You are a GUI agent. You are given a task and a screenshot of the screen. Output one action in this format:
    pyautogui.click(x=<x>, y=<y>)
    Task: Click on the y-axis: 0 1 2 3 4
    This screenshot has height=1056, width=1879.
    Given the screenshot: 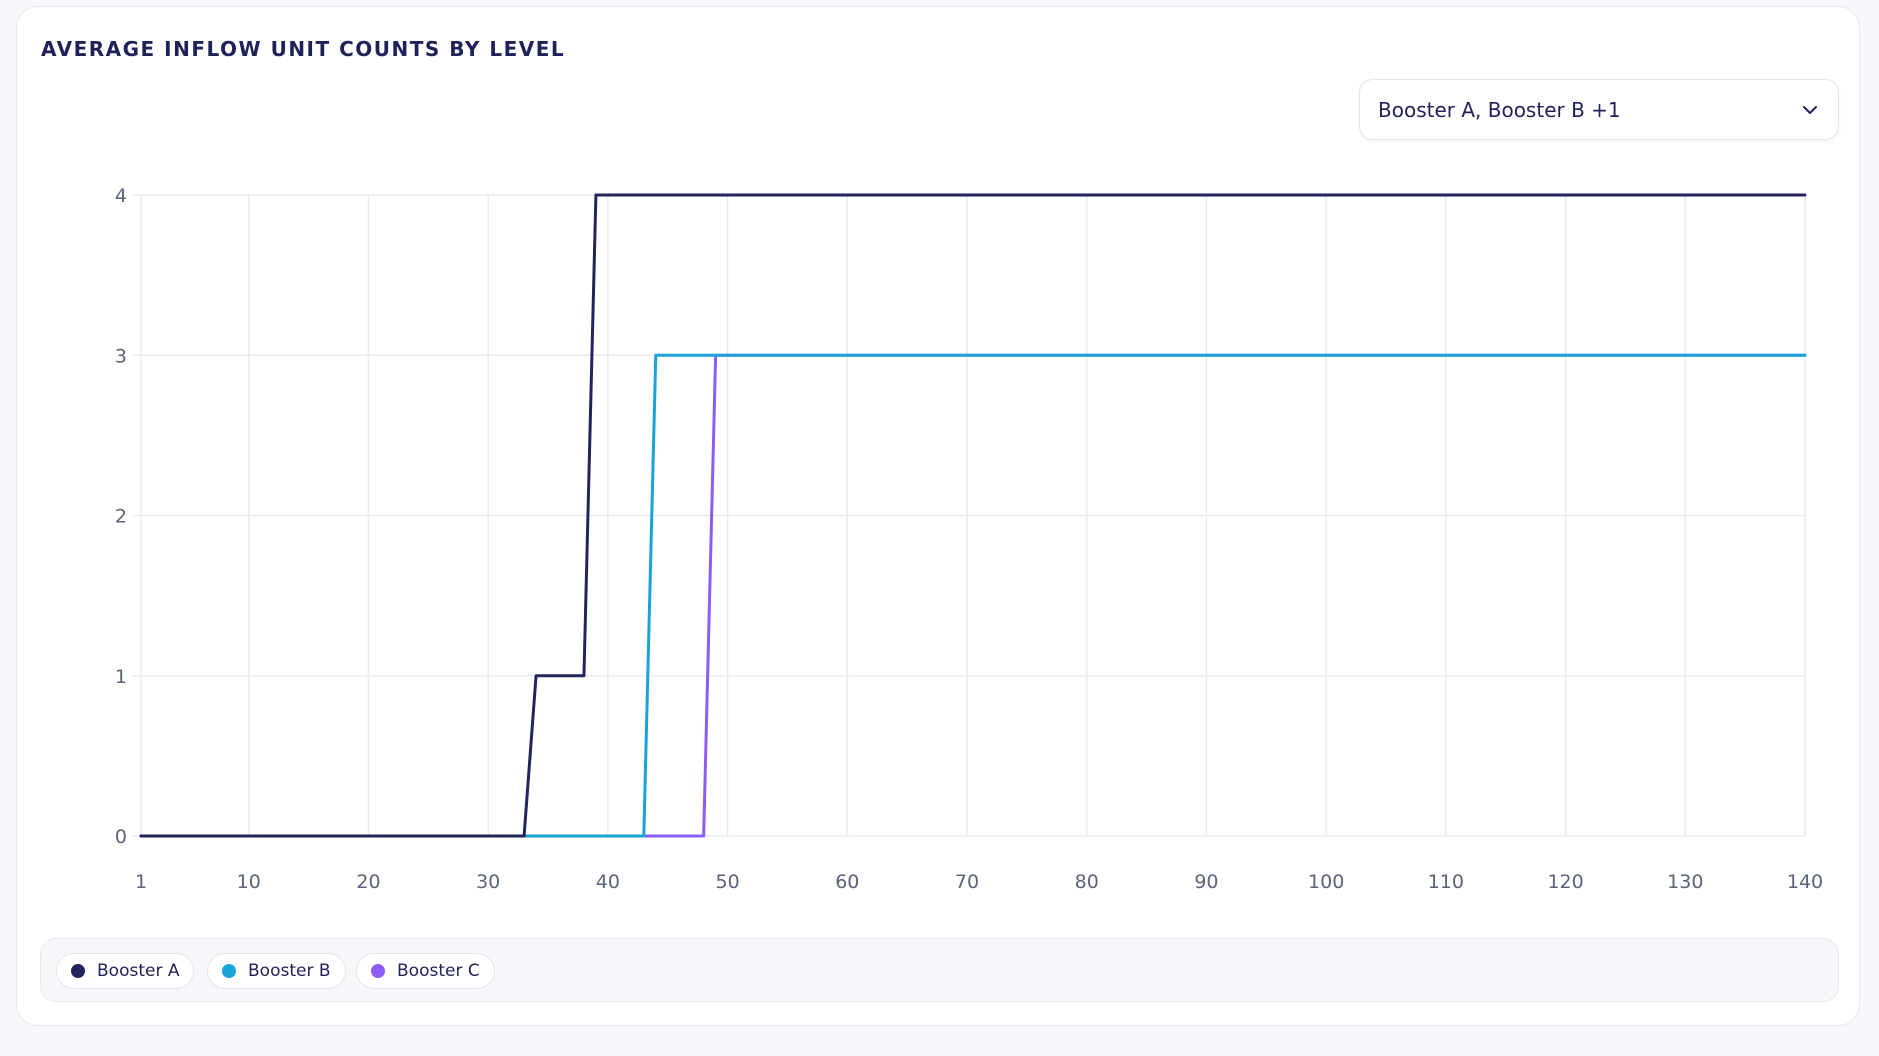 What is the action you would take?
    pyautogui.click(x=128, y=516)
    